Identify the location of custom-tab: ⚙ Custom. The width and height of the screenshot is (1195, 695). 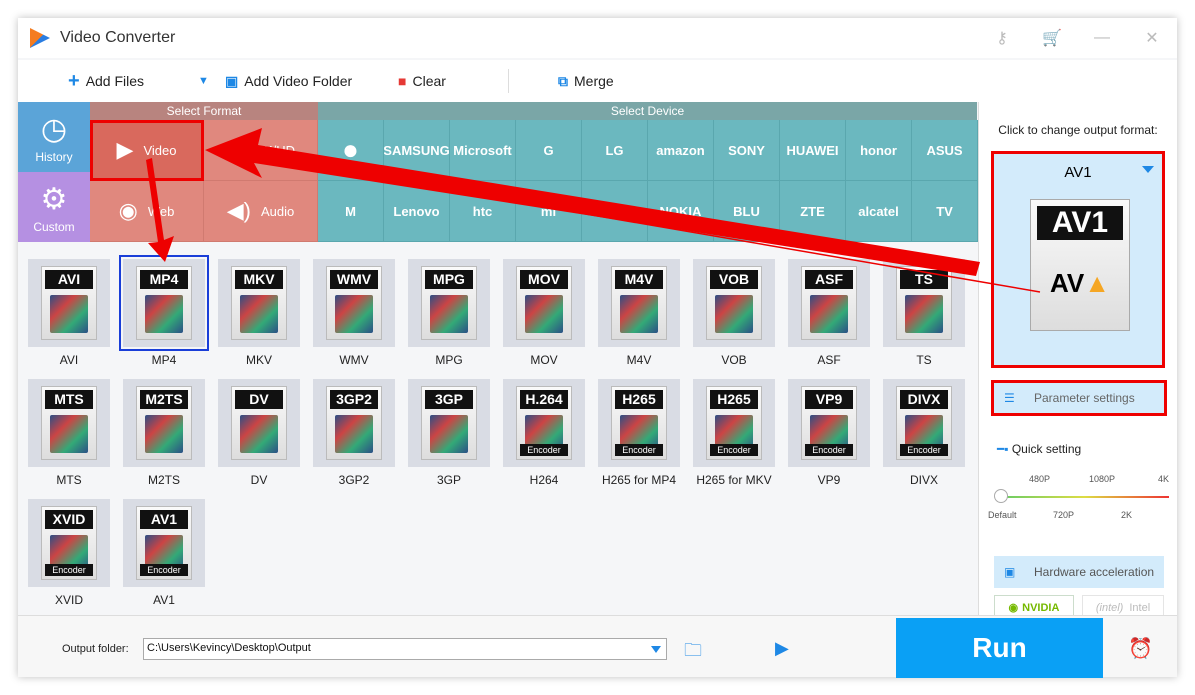
(54, 207).